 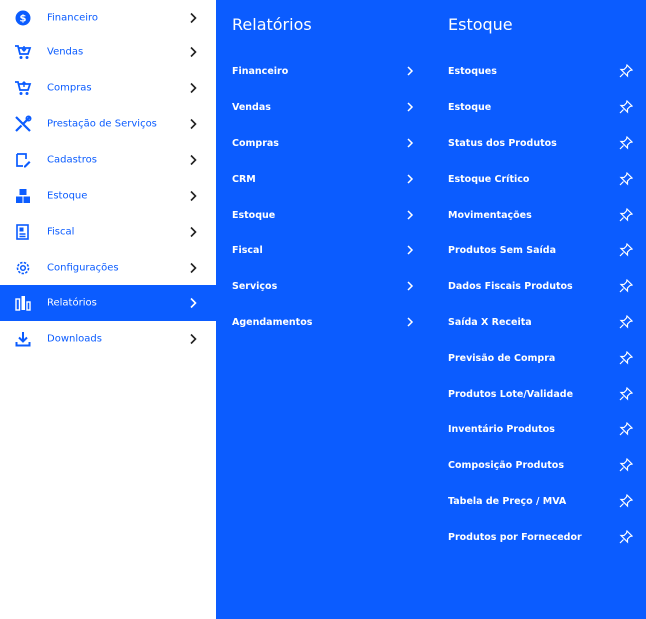 I want to click on stock-item-saida-x-receita: Saída X Receita, so click(x=543, y=322).